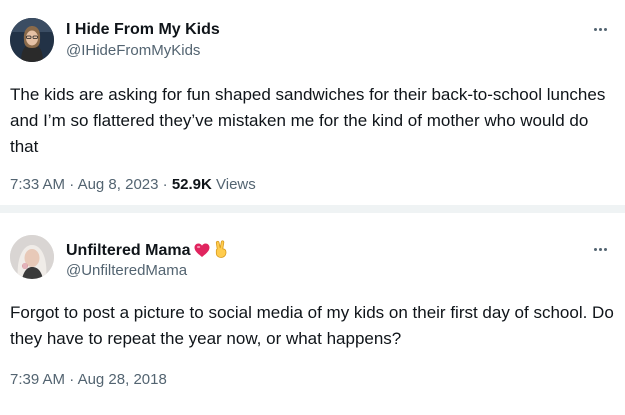  What do you see at coordinates (221, 252) in the screenshot?
I see `victory-hand-icon` at bounding box center [221, 252].